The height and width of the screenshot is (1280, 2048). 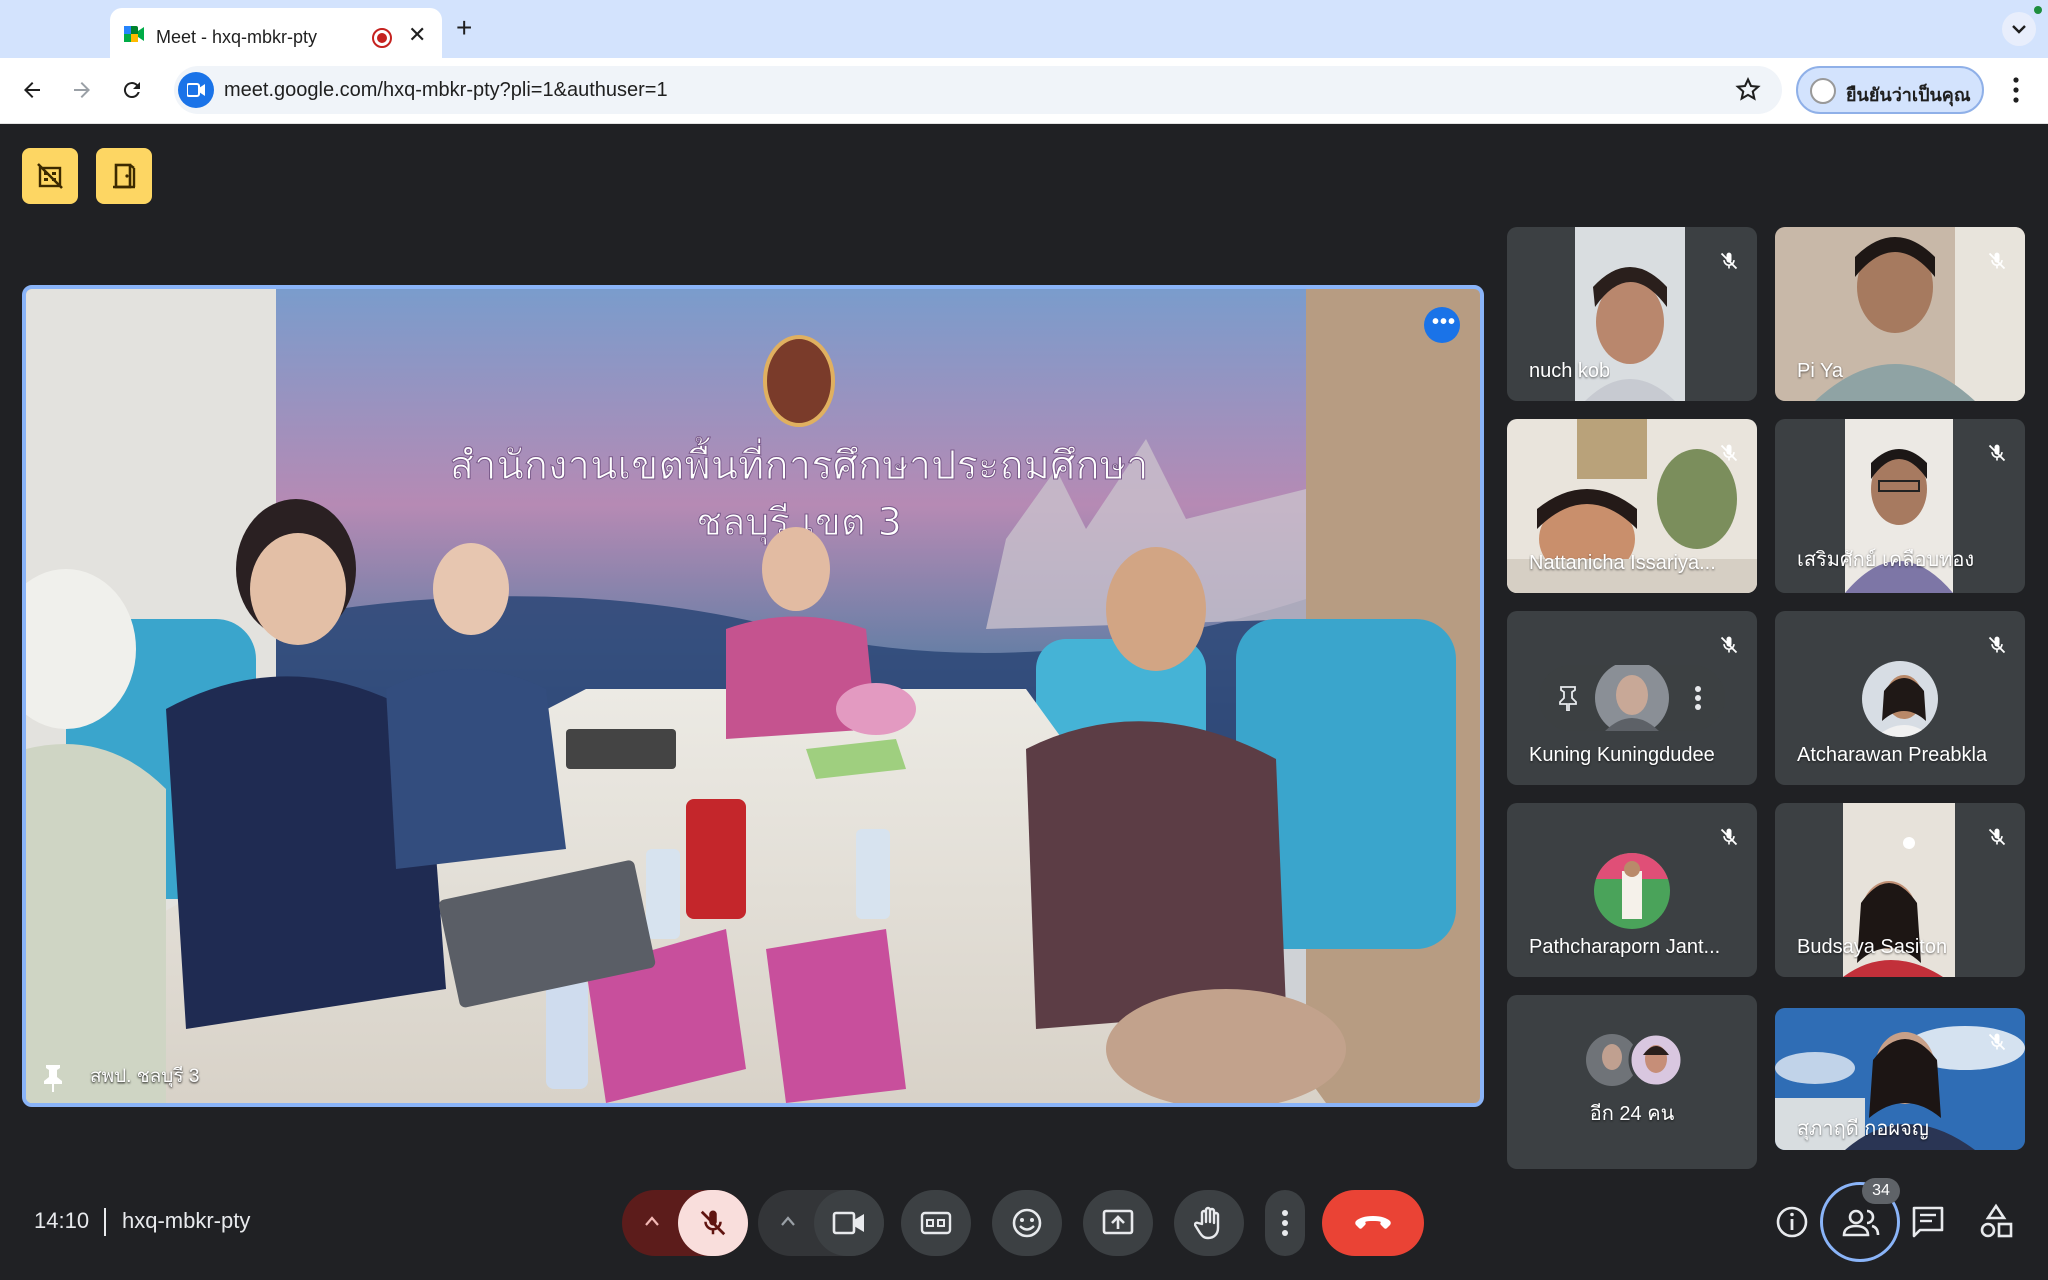 I want to click on emblem-icon, so click(x=799, y=381).